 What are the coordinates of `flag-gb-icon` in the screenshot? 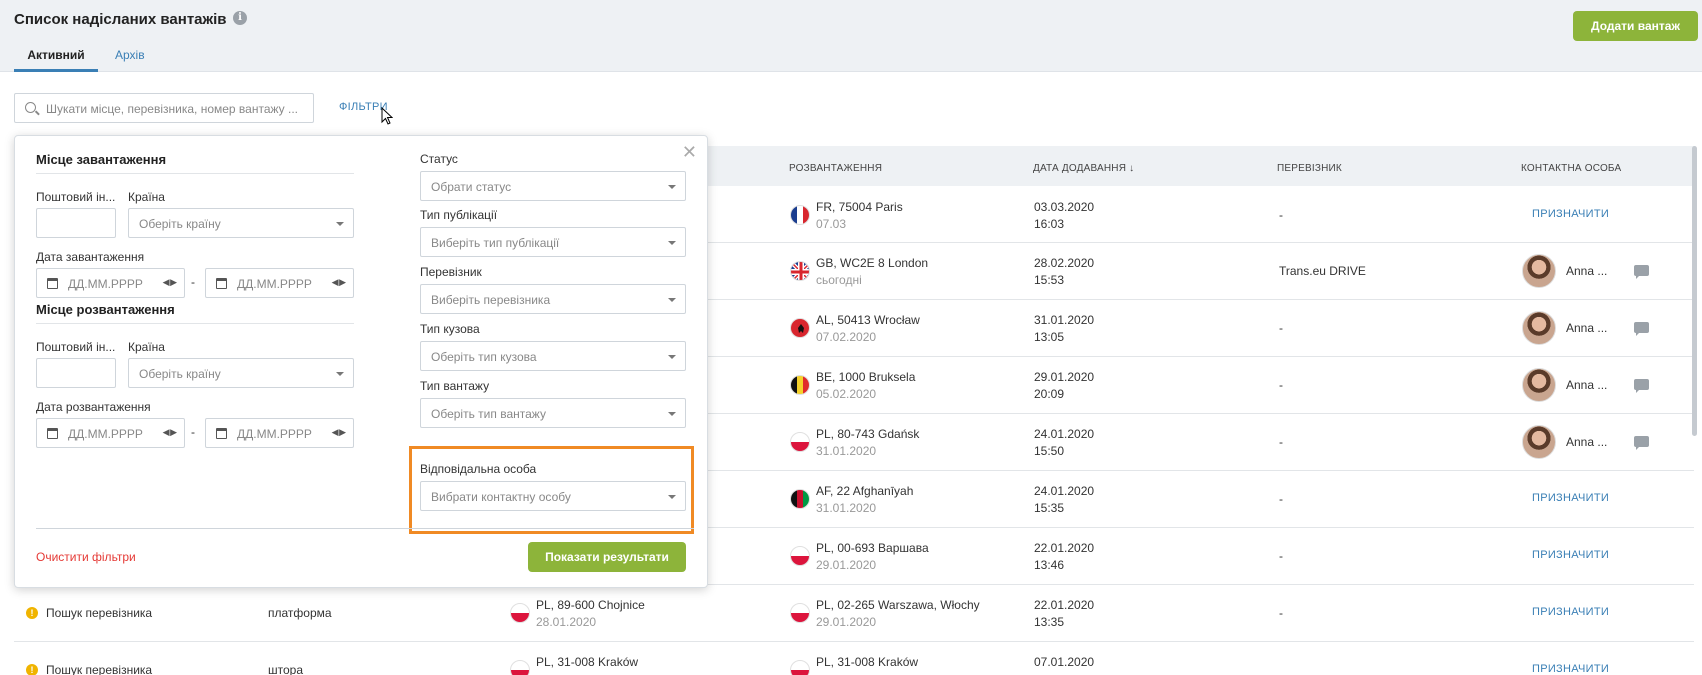 It's located at (800, 271).